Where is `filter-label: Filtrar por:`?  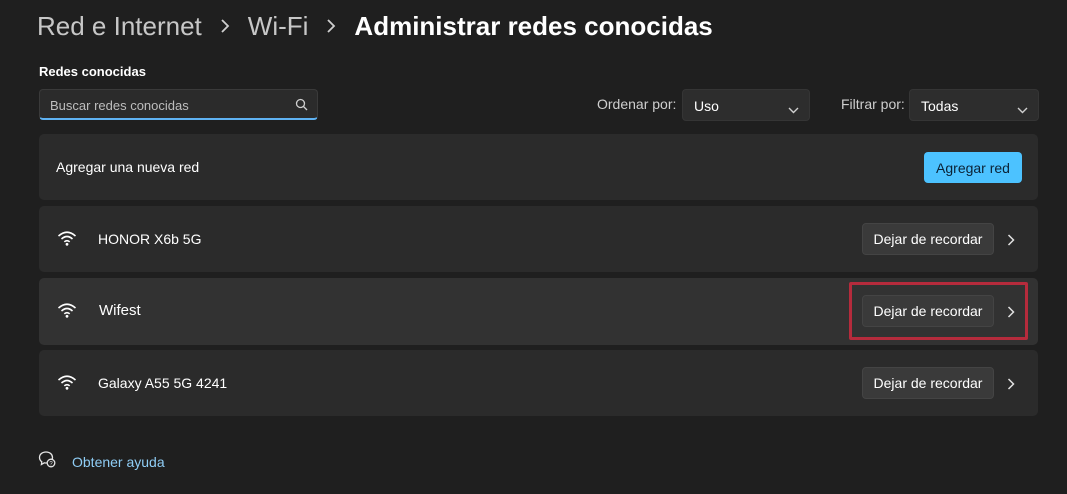
filter-label: Filtrar por: is located at coordinates (873, 104).